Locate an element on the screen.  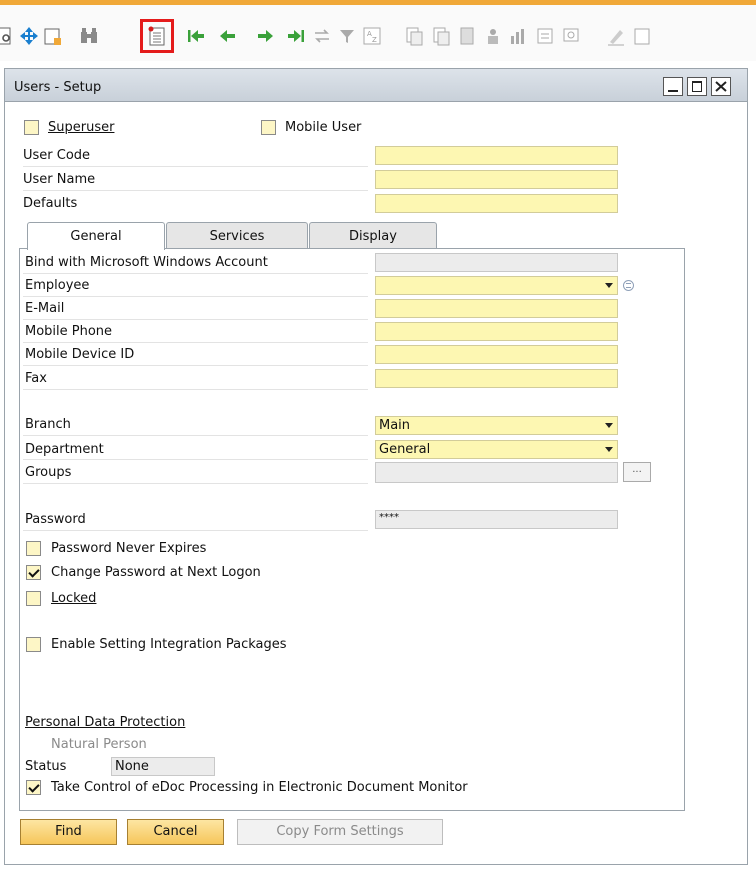
password-never-expires-label: Password Never Expires is located at coordinates (129, 548).